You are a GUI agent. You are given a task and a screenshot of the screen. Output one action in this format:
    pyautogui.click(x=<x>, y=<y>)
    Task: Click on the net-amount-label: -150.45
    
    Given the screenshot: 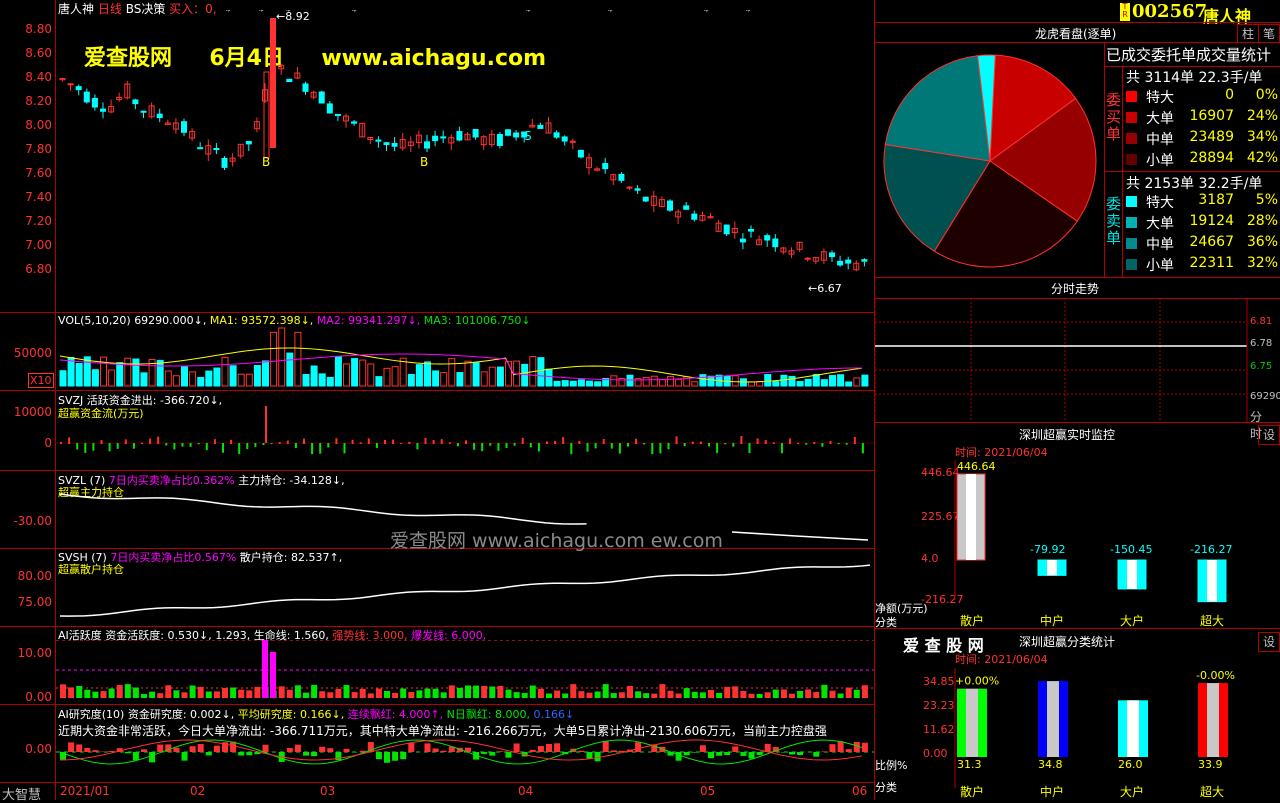 What is the action you would take?
    pyautogui.click(x=1131, y=549)
    